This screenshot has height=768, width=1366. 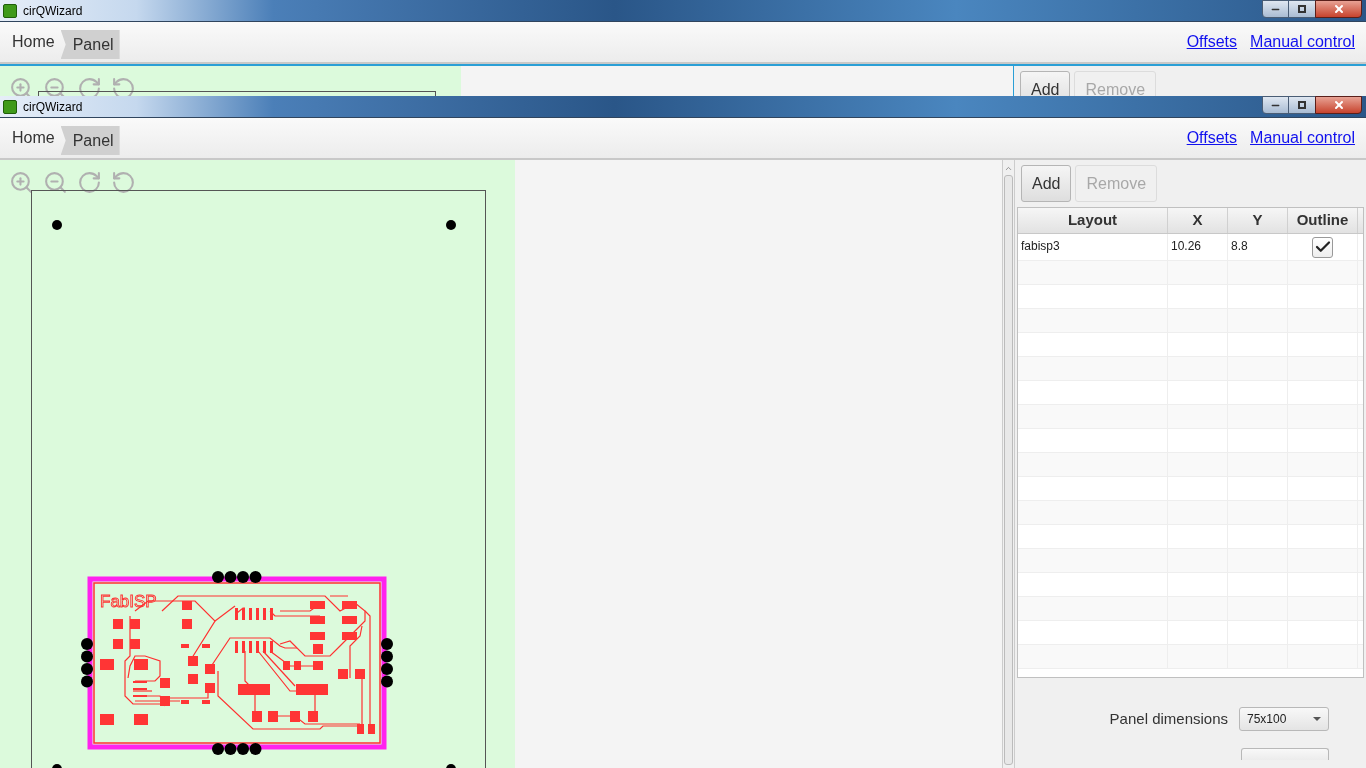 What do you see at coordinates (1168, 718) in the screenshot?
I see `field-label: Panel dimensions` at bounding box center [1168, 718].